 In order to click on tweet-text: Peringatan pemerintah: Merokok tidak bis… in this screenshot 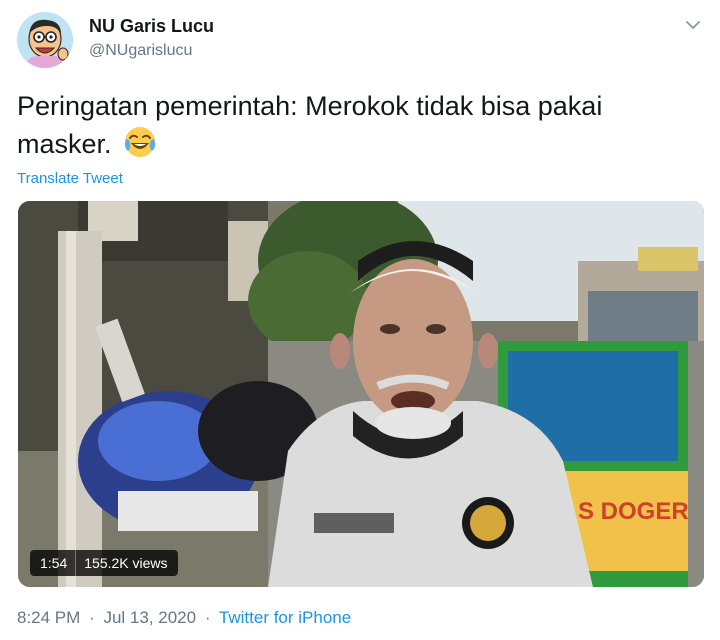, I will do `click(357, 125)`.